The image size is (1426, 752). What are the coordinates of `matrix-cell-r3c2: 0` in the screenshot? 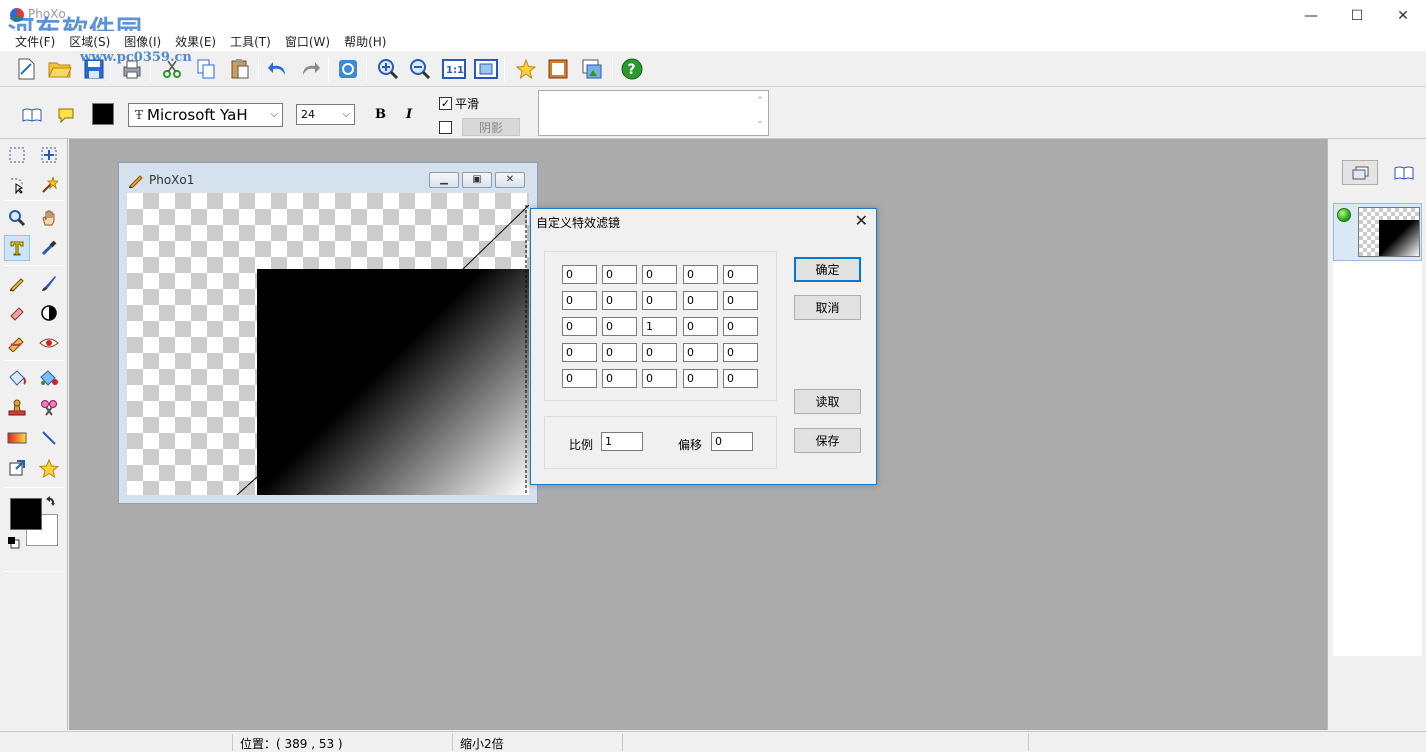 It's located at (619, 326).